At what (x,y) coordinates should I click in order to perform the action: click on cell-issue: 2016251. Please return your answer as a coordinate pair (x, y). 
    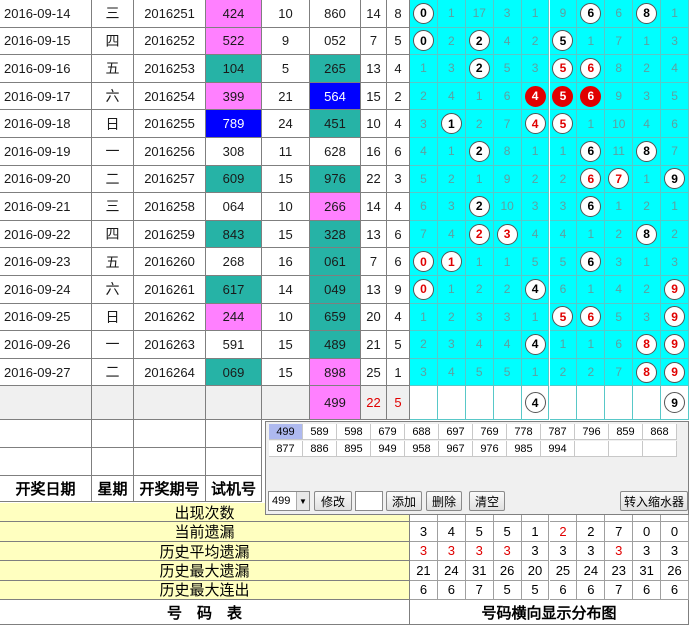
    Looking at the image, I should click on (170, 14).